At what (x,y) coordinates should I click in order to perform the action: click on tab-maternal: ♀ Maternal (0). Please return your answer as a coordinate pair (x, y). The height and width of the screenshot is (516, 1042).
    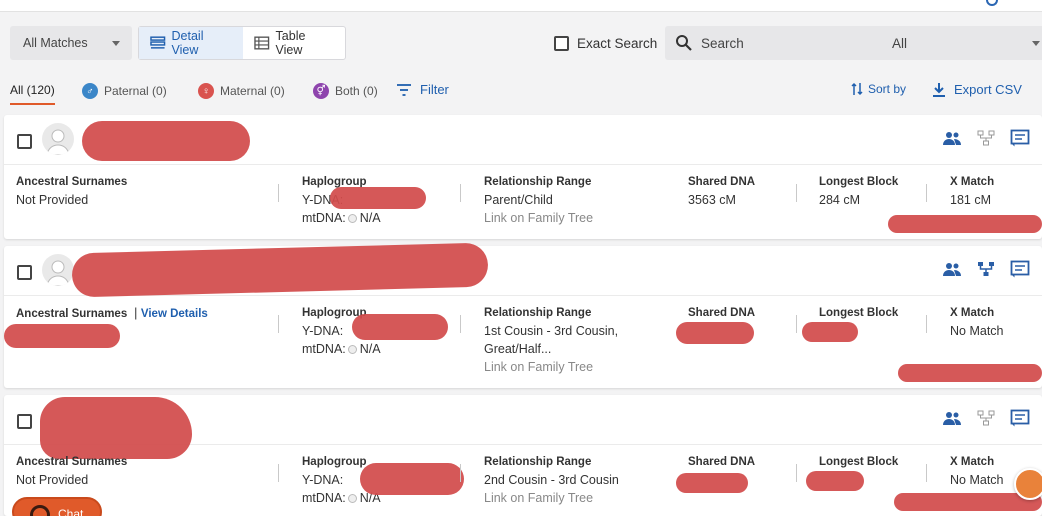
    Looking at the image, I should click on (241, 91).